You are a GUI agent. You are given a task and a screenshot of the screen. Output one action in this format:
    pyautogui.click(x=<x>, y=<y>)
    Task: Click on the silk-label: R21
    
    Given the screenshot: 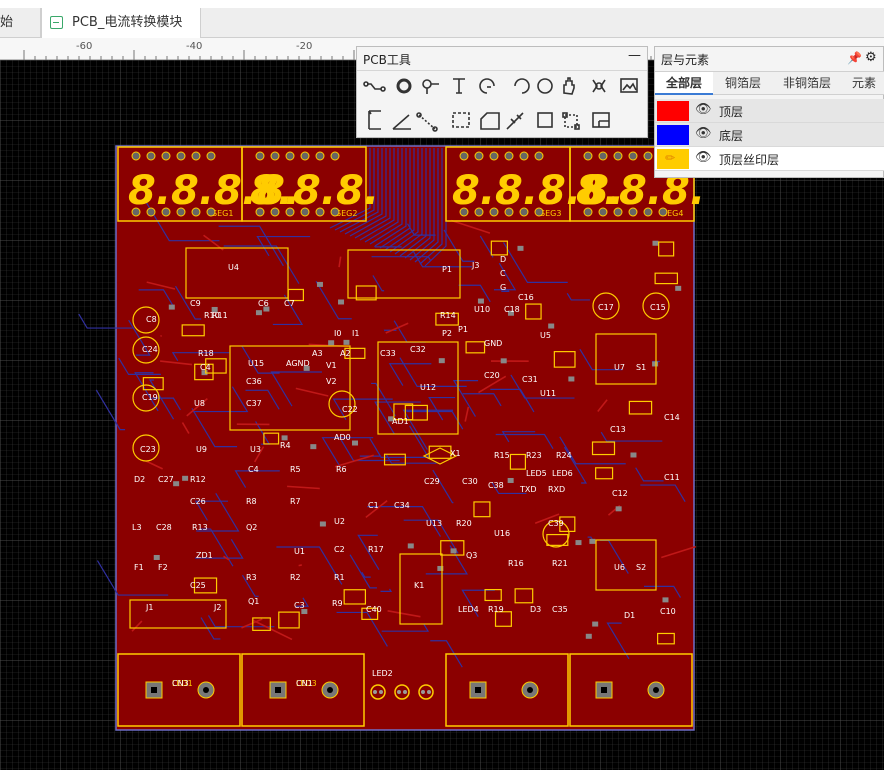 What is the action you would take?
    pyautogui.click(x=560, y=563)
    